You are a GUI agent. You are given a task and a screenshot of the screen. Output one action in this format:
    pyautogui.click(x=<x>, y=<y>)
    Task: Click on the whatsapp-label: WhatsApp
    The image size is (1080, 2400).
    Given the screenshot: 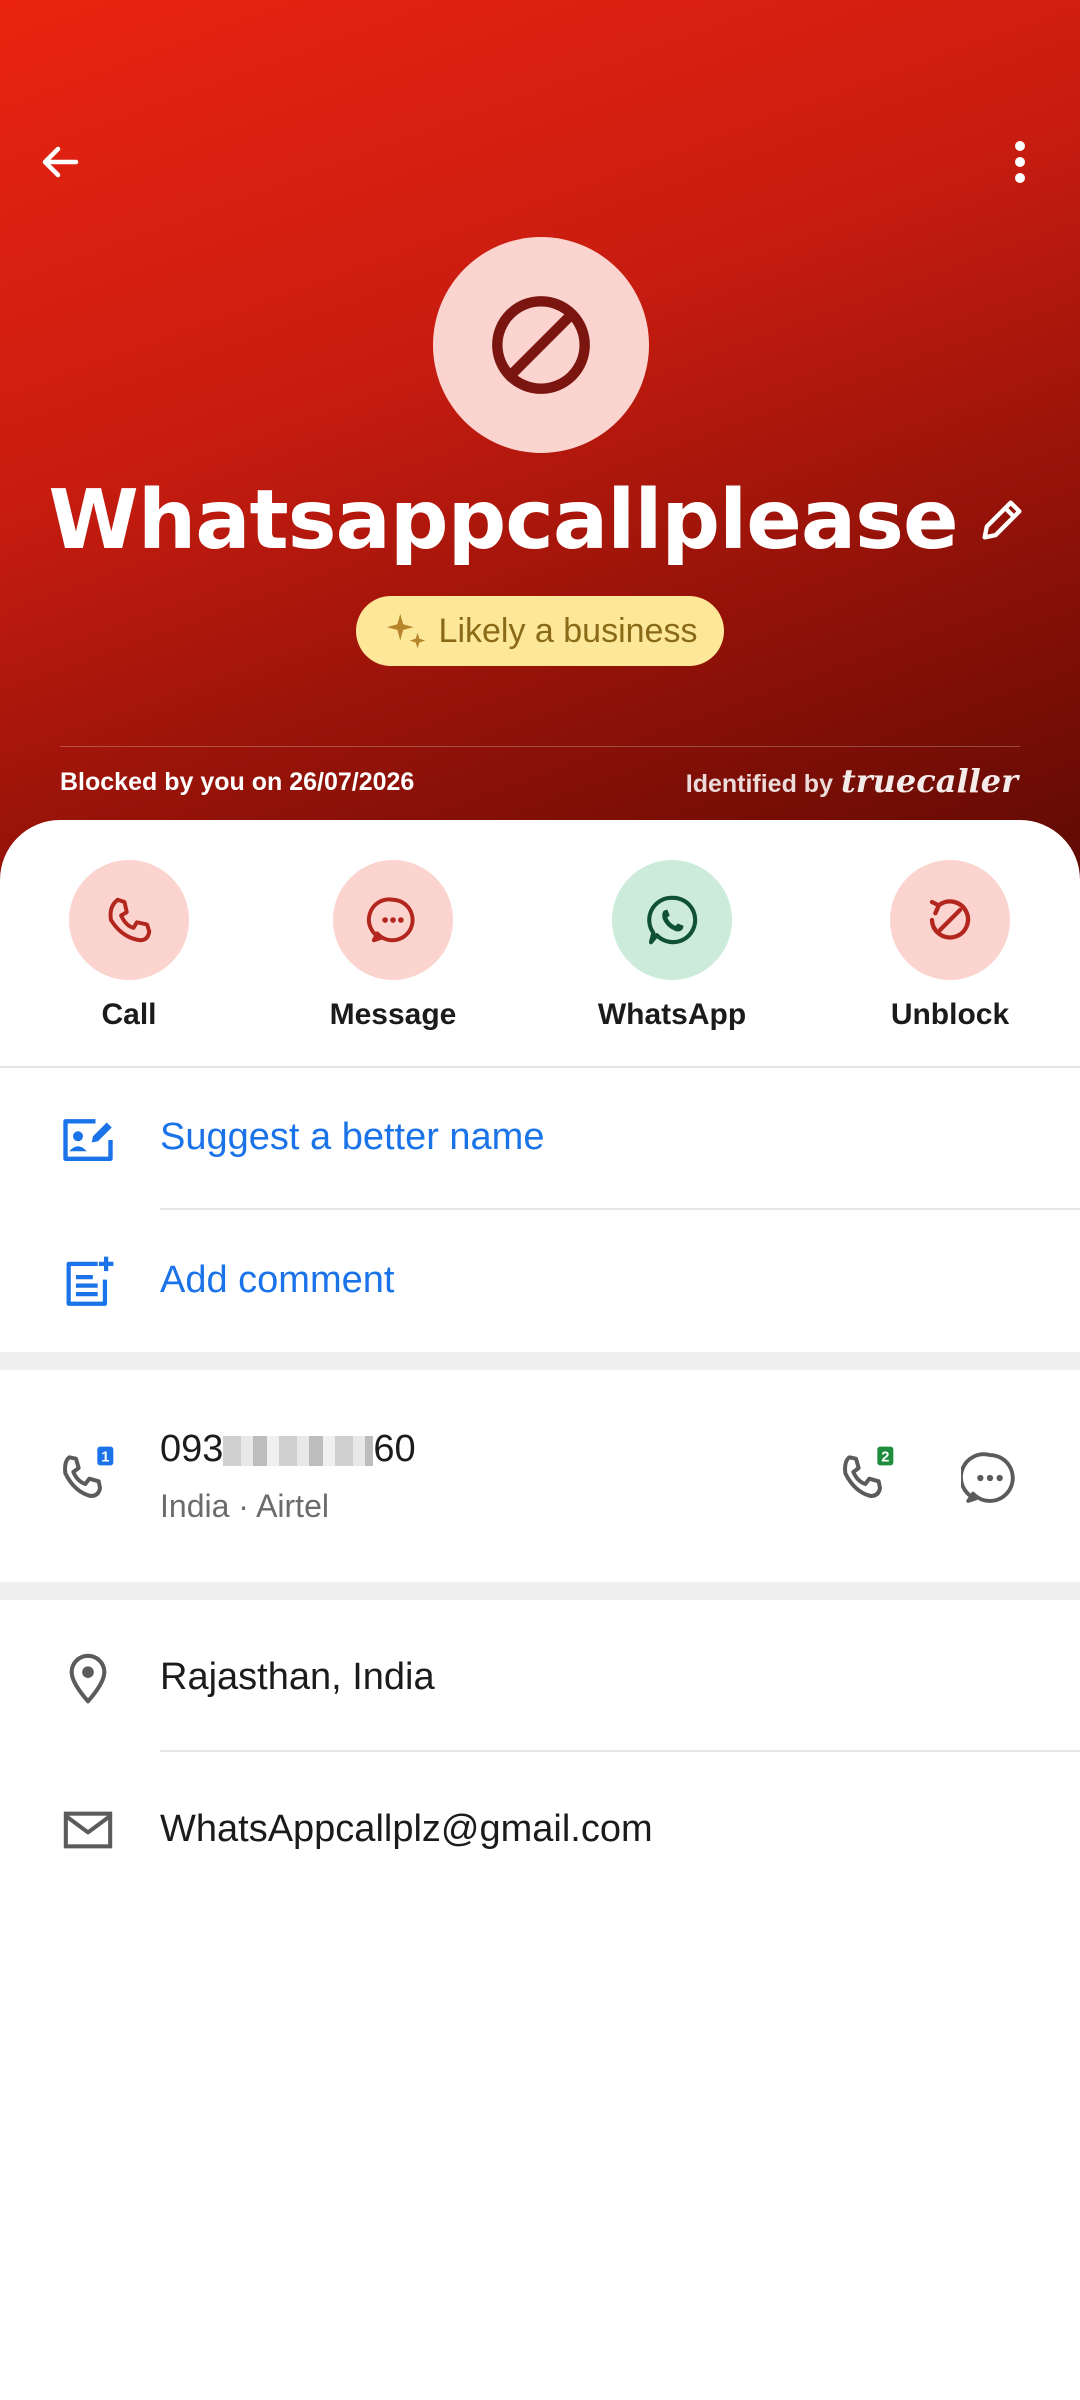 What is the action you would take?
    pyautogui.click(x=672, y=1014)
    